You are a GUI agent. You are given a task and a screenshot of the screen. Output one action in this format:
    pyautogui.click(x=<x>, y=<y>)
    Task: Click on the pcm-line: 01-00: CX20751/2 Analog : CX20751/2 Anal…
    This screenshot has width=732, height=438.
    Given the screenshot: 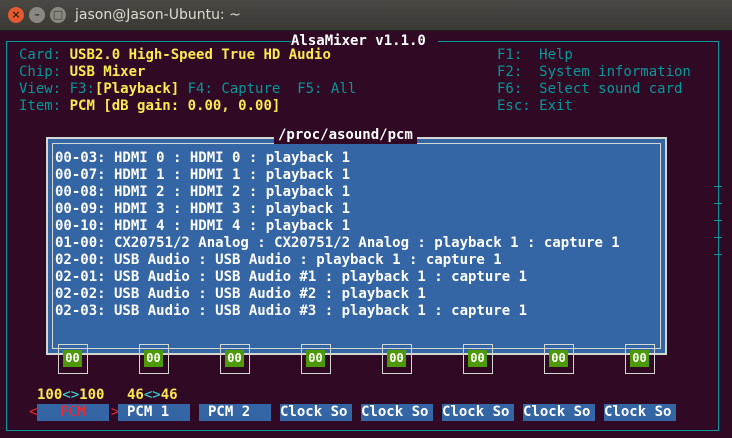 What is the action you would take?
    pyautogui.click(x=337, y=243)
    